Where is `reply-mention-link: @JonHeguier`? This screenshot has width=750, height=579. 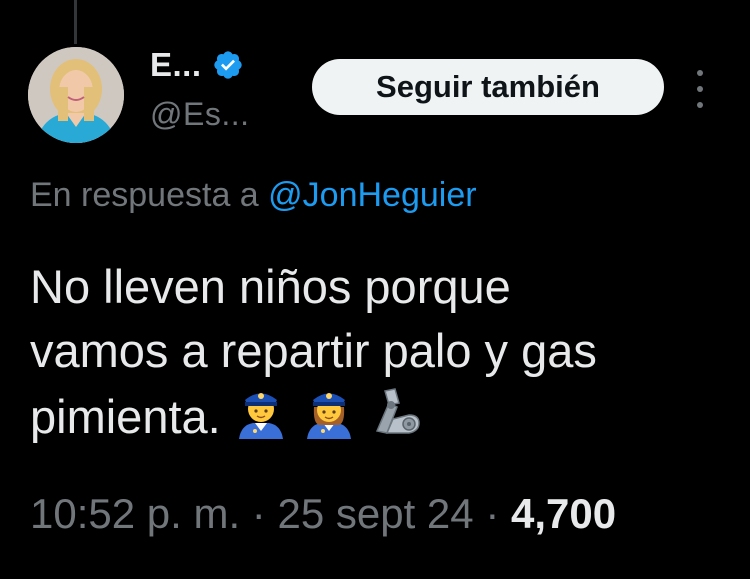
reply-mention-link: @JonHeguier is located at coordinates (372, 195).